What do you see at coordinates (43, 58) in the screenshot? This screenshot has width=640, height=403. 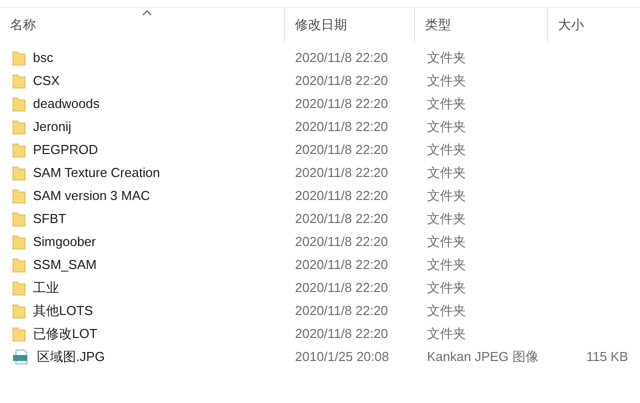 I see `file-name: bsc` at bounding box center [43, 58].